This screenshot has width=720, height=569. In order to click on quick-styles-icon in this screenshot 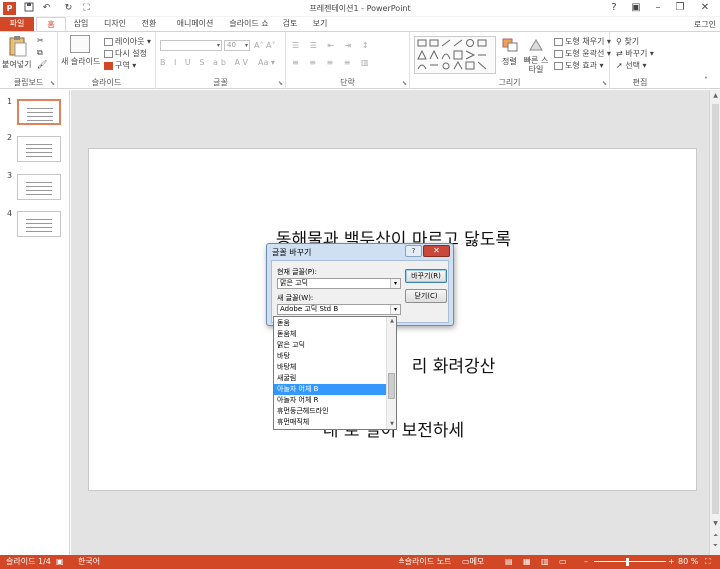, I will do `click(536, 45)`.